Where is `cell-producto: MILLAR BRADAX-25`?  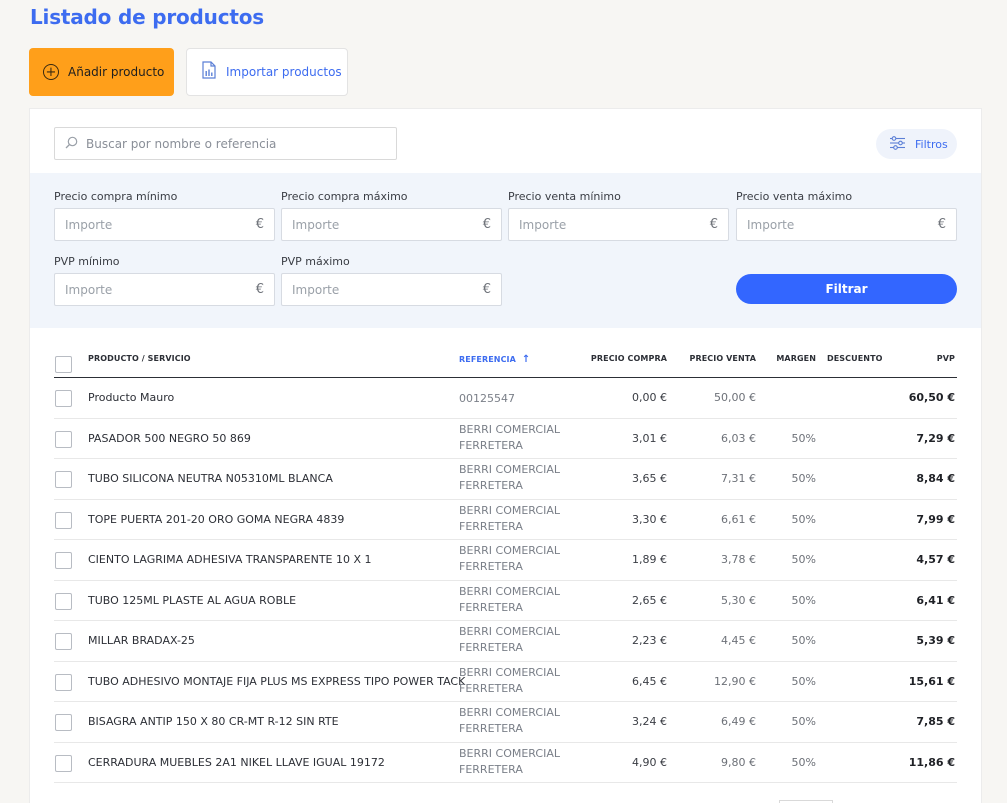 cell-producto: MILLAR BRADAX-25 is located at coordinates (141, 640).